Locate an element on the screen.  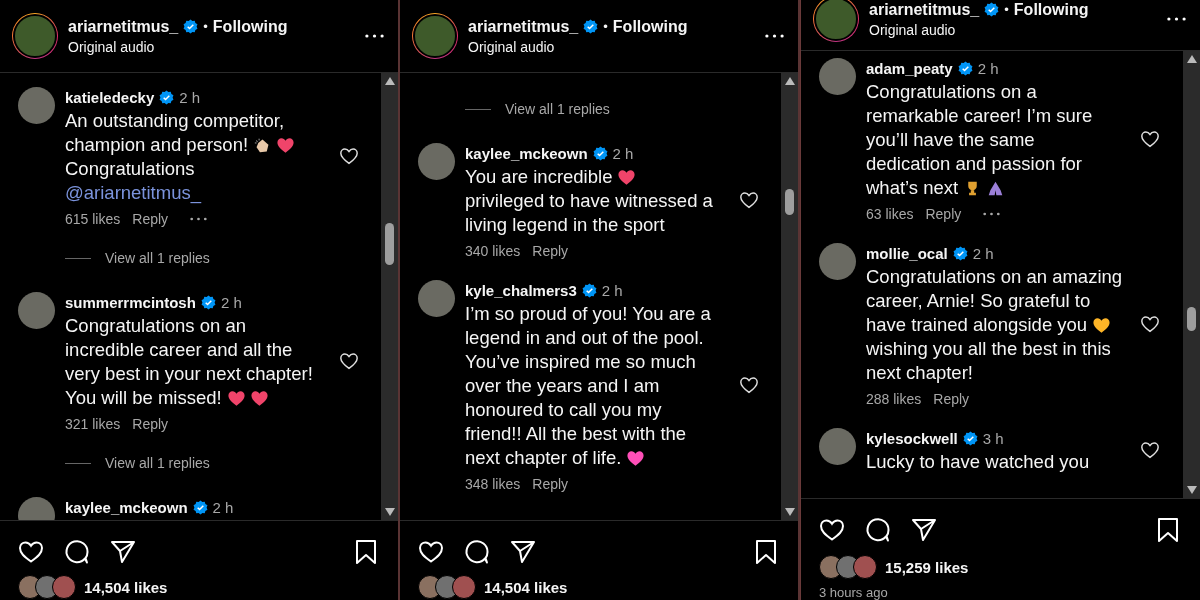
comment-text: I’m so proud of you! You are a is located at coordinates (588, 314).